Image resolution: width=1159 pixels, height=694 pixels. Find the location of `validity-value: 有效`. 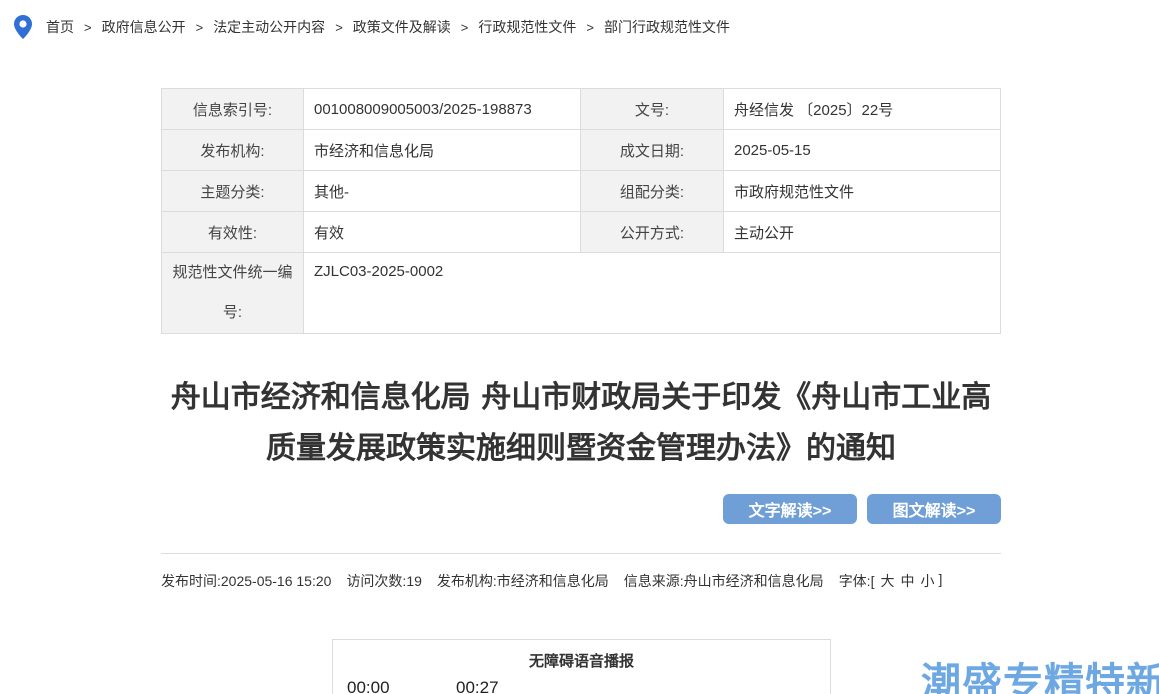

validity-value: 有效 is located at coordinates (442, 232).